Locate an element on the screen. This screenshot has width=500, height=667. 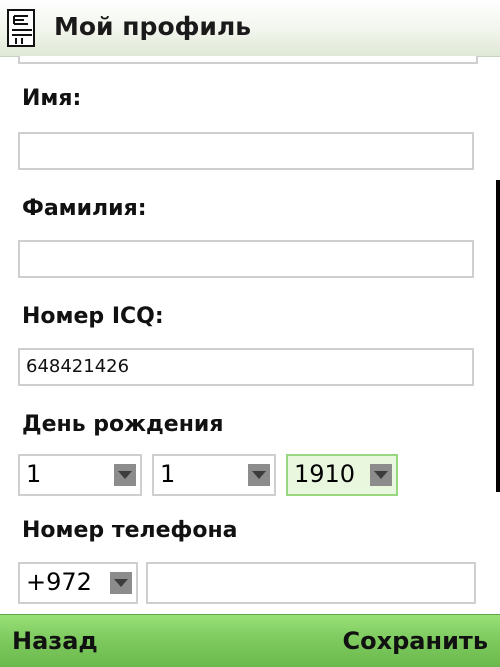
first-name-label: Имя: is located at coordinates (52, 98).